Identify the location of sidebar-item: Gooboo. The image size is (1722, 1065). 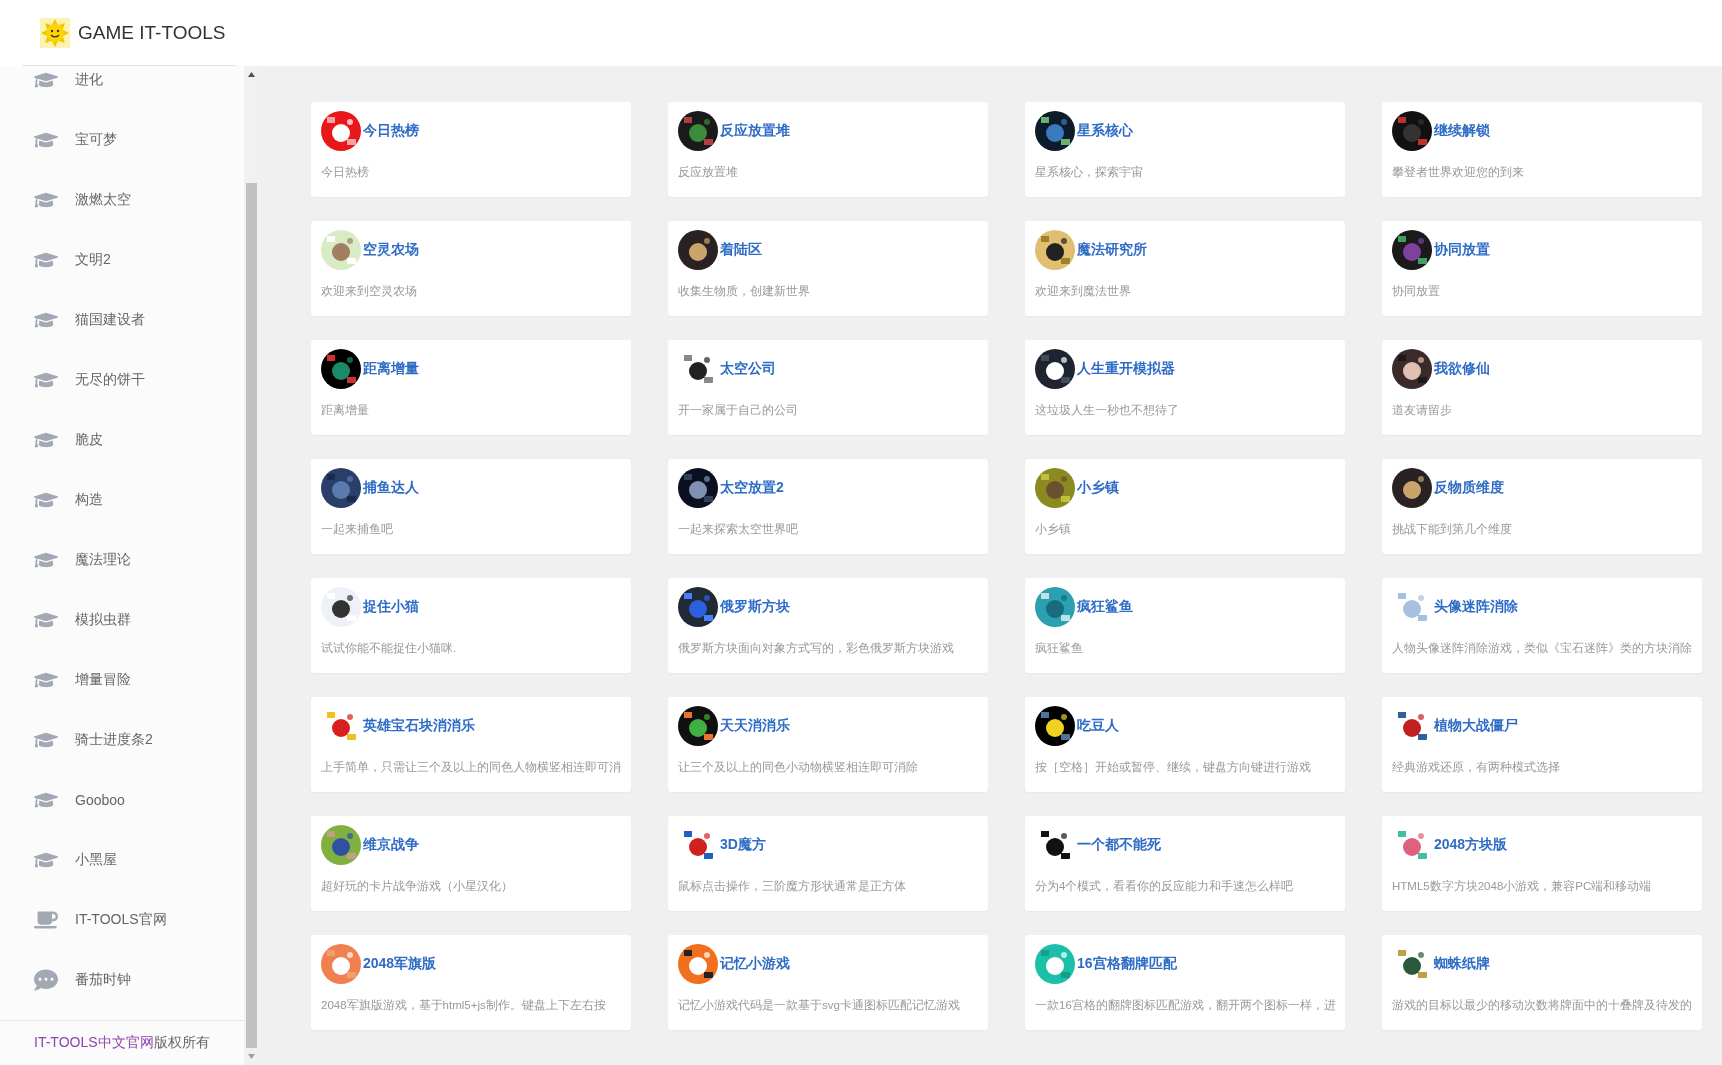
(122, 800).